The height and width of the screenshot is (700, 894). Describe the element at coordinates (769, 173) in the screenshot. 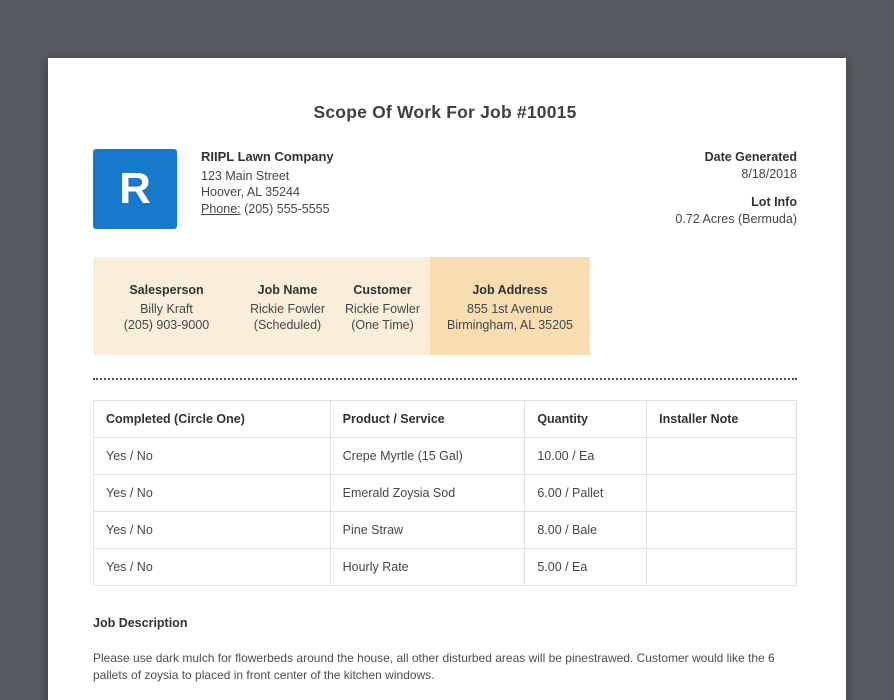

I see `date-generated-value: 8/18/2018` at that location.